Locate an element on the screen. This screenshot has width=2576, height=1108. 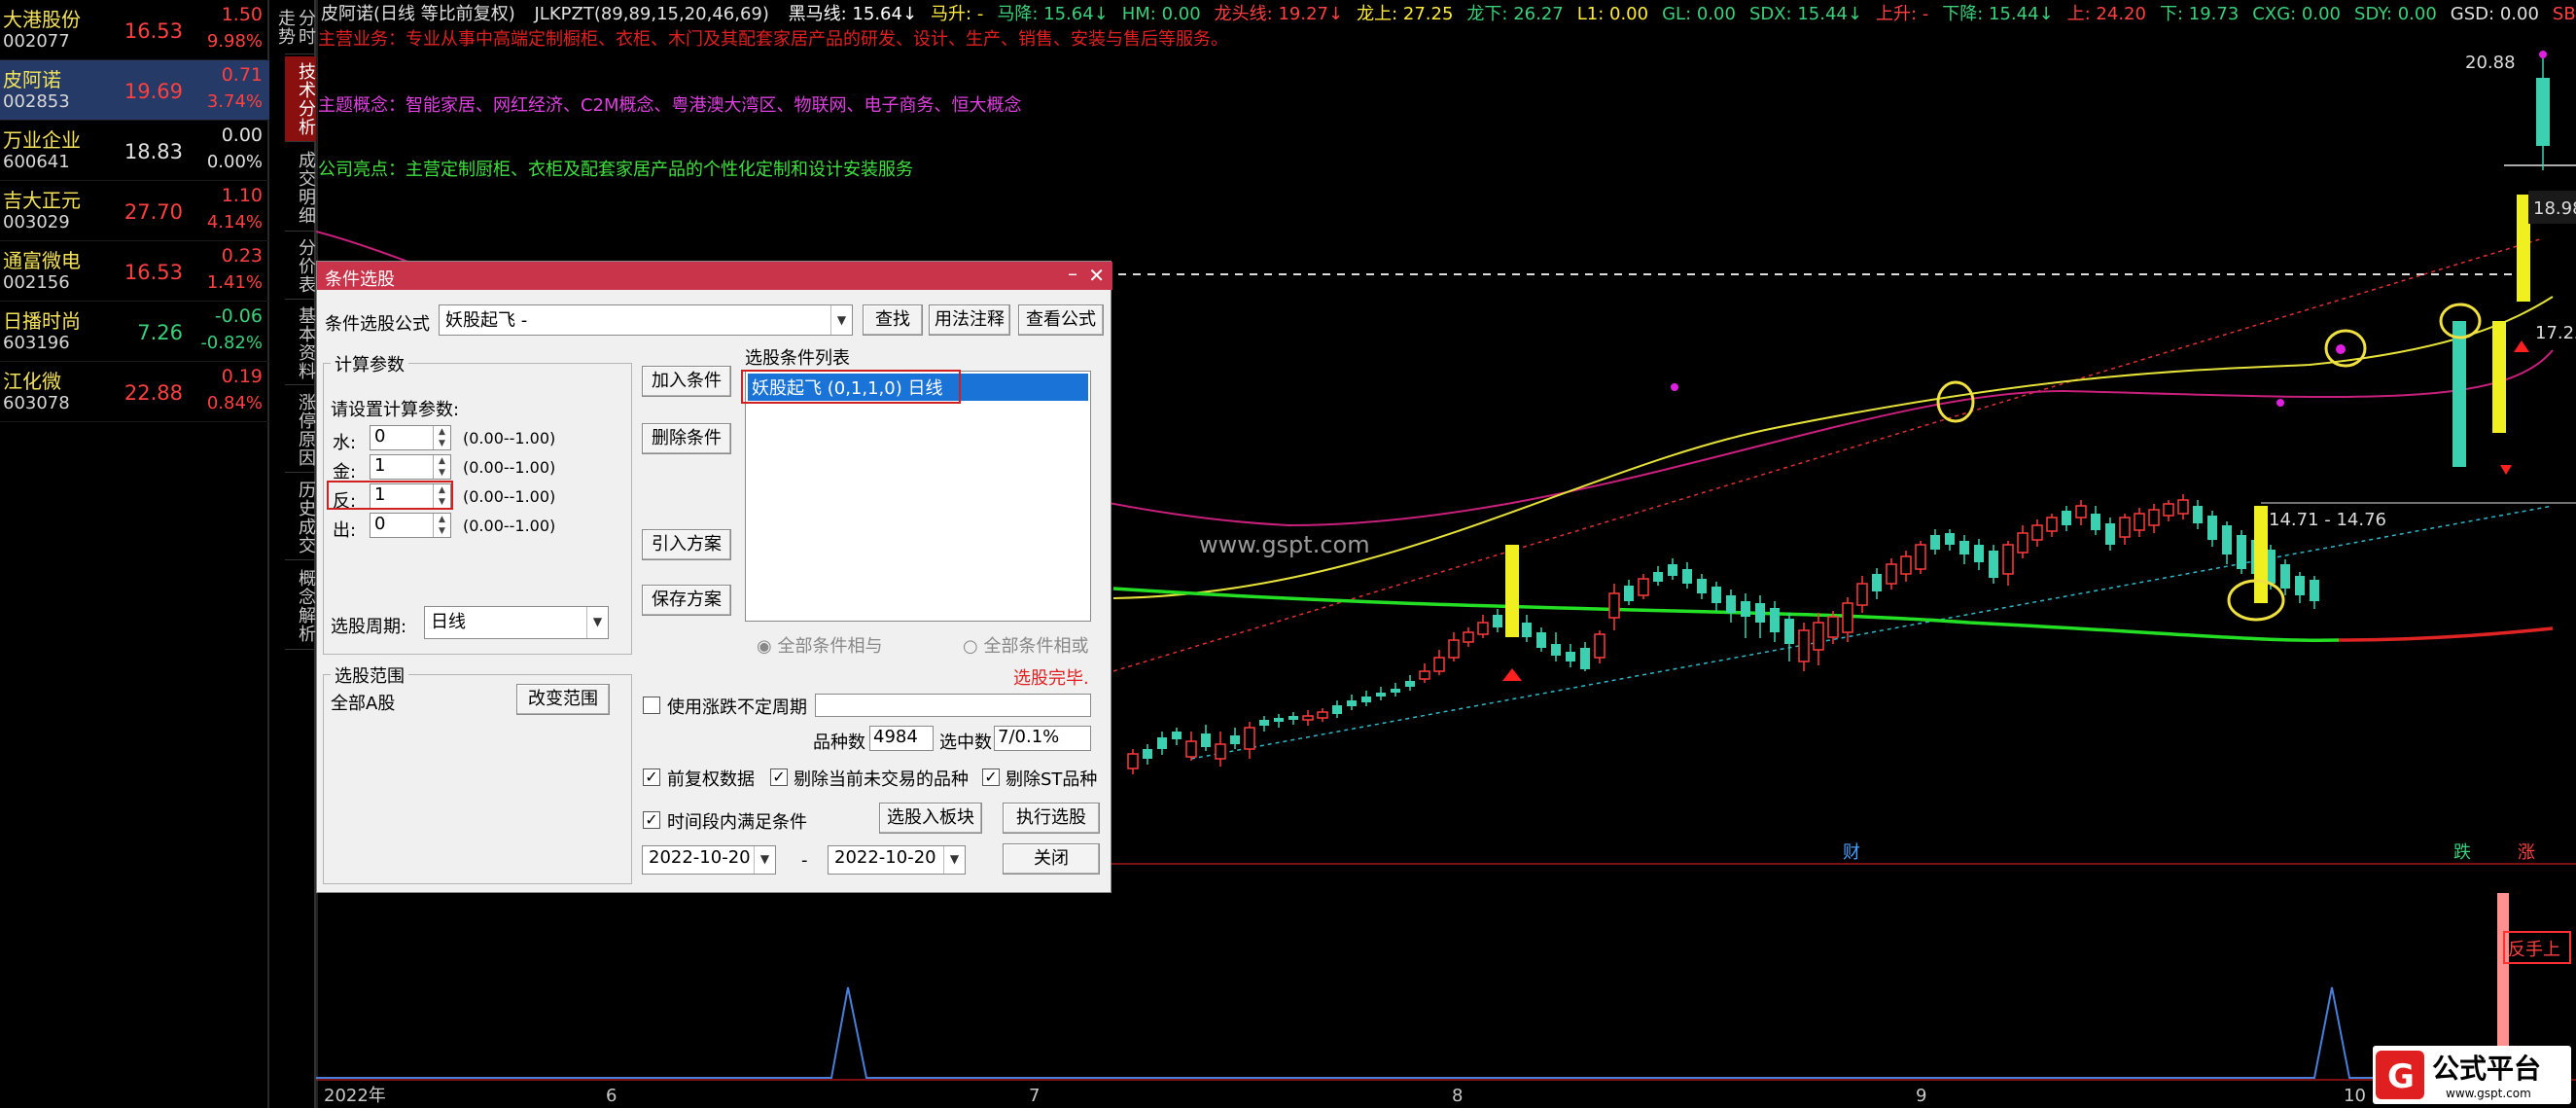
chart-title: 皮阿诺(日线 等比前复权) is located at coordinates (418, 14).